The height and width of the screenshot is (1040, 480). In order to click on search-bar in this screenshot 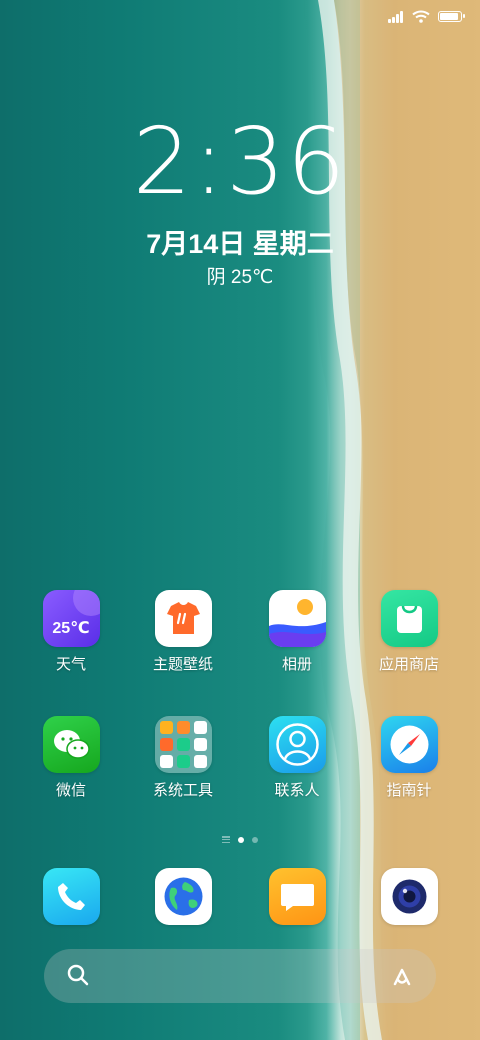, I will do `click(240, 976)`.